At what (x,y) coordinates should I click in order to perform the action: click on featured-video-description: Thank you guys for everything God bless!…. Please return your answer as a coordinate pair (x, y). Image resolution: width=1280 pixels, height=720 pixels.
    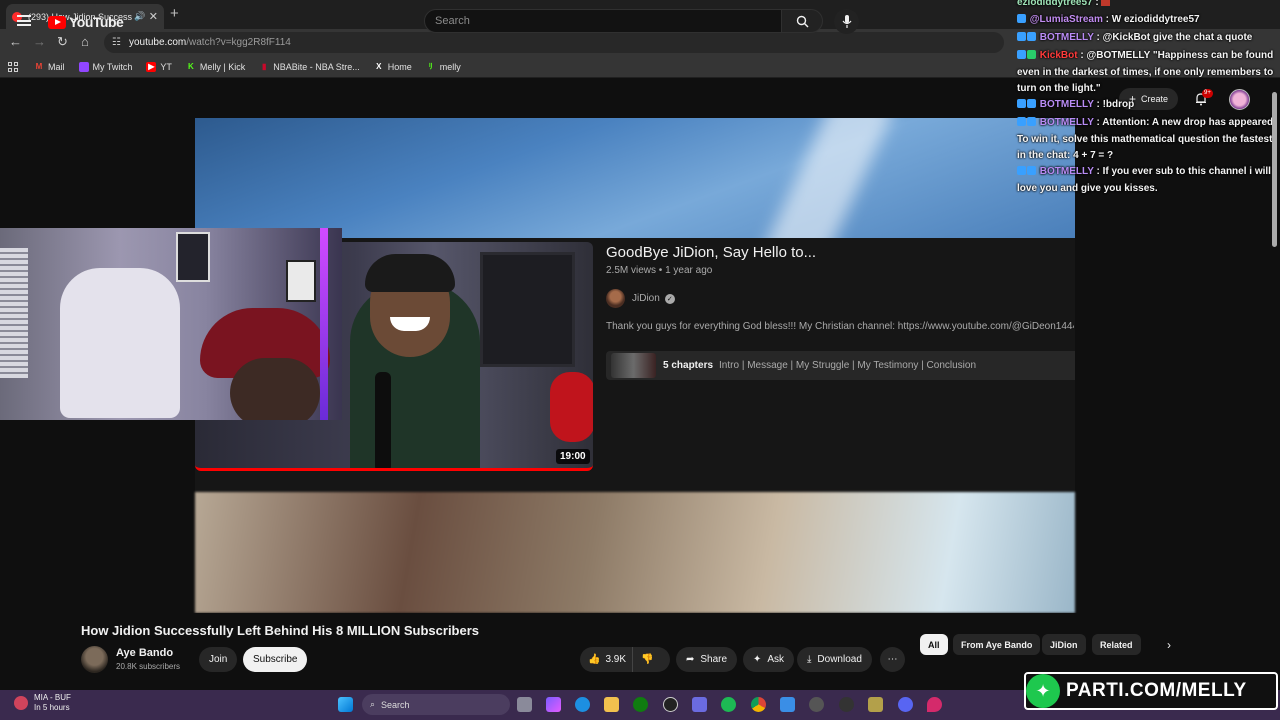
    Looking at the image, I should click on (840, 326).